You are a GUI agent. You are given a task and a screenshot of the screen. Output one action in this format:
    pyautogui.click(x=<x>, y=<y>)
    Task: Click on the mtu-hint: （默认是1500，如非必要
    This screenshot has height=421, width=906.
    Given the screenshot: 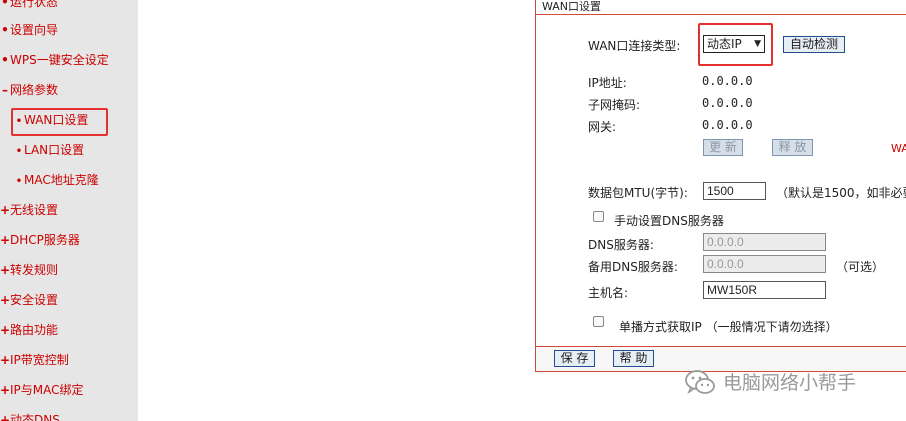 What is the action you would take?
    pyautogui.click(x=841, y=193)
    